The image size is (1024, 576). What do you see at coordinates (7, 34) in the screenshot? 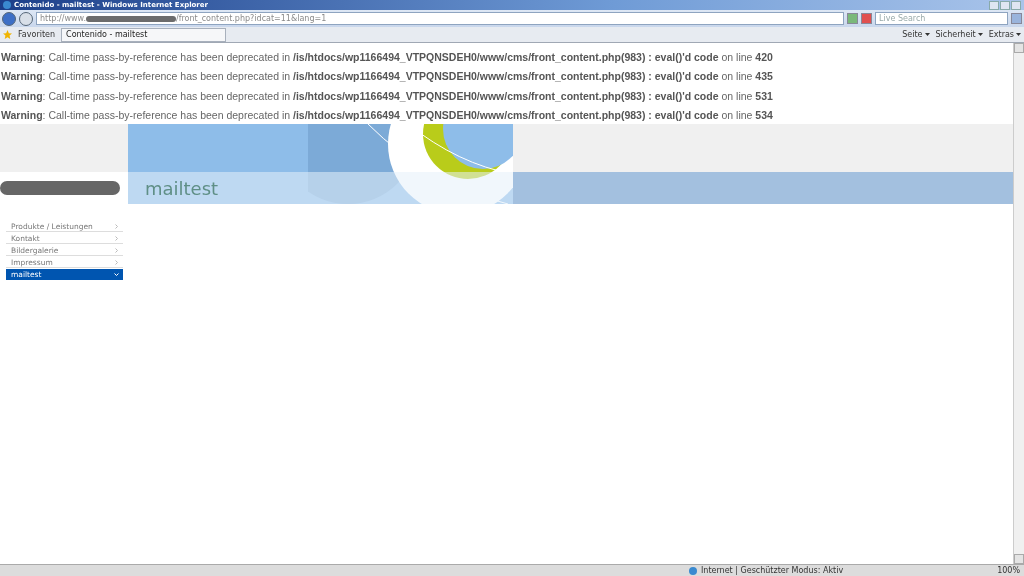
I see `star-icon` at bounding box center [7, 34].